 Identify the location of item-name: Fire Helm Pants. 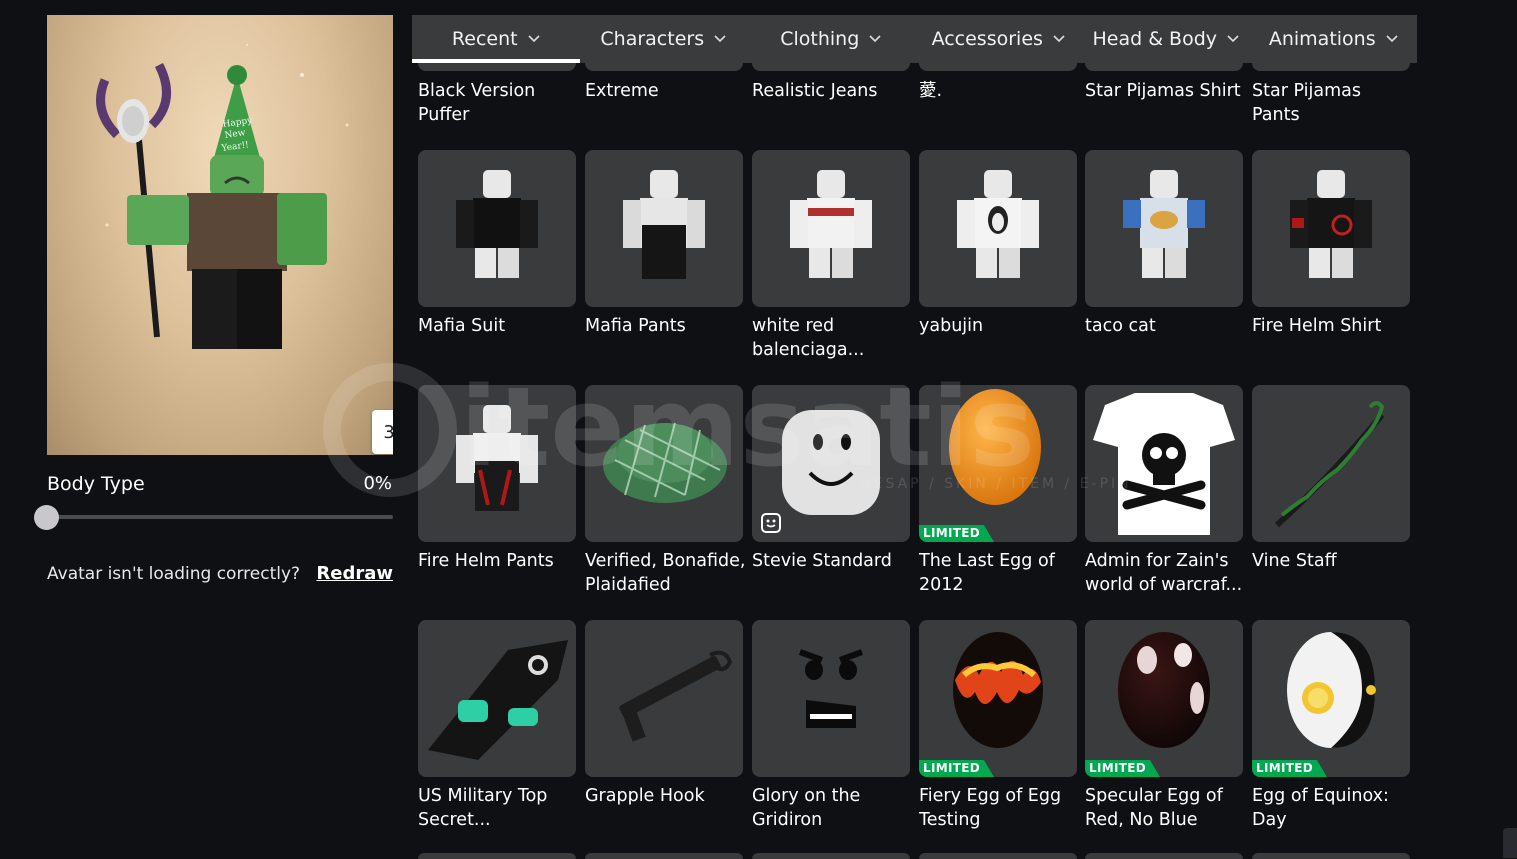
(499, 561).